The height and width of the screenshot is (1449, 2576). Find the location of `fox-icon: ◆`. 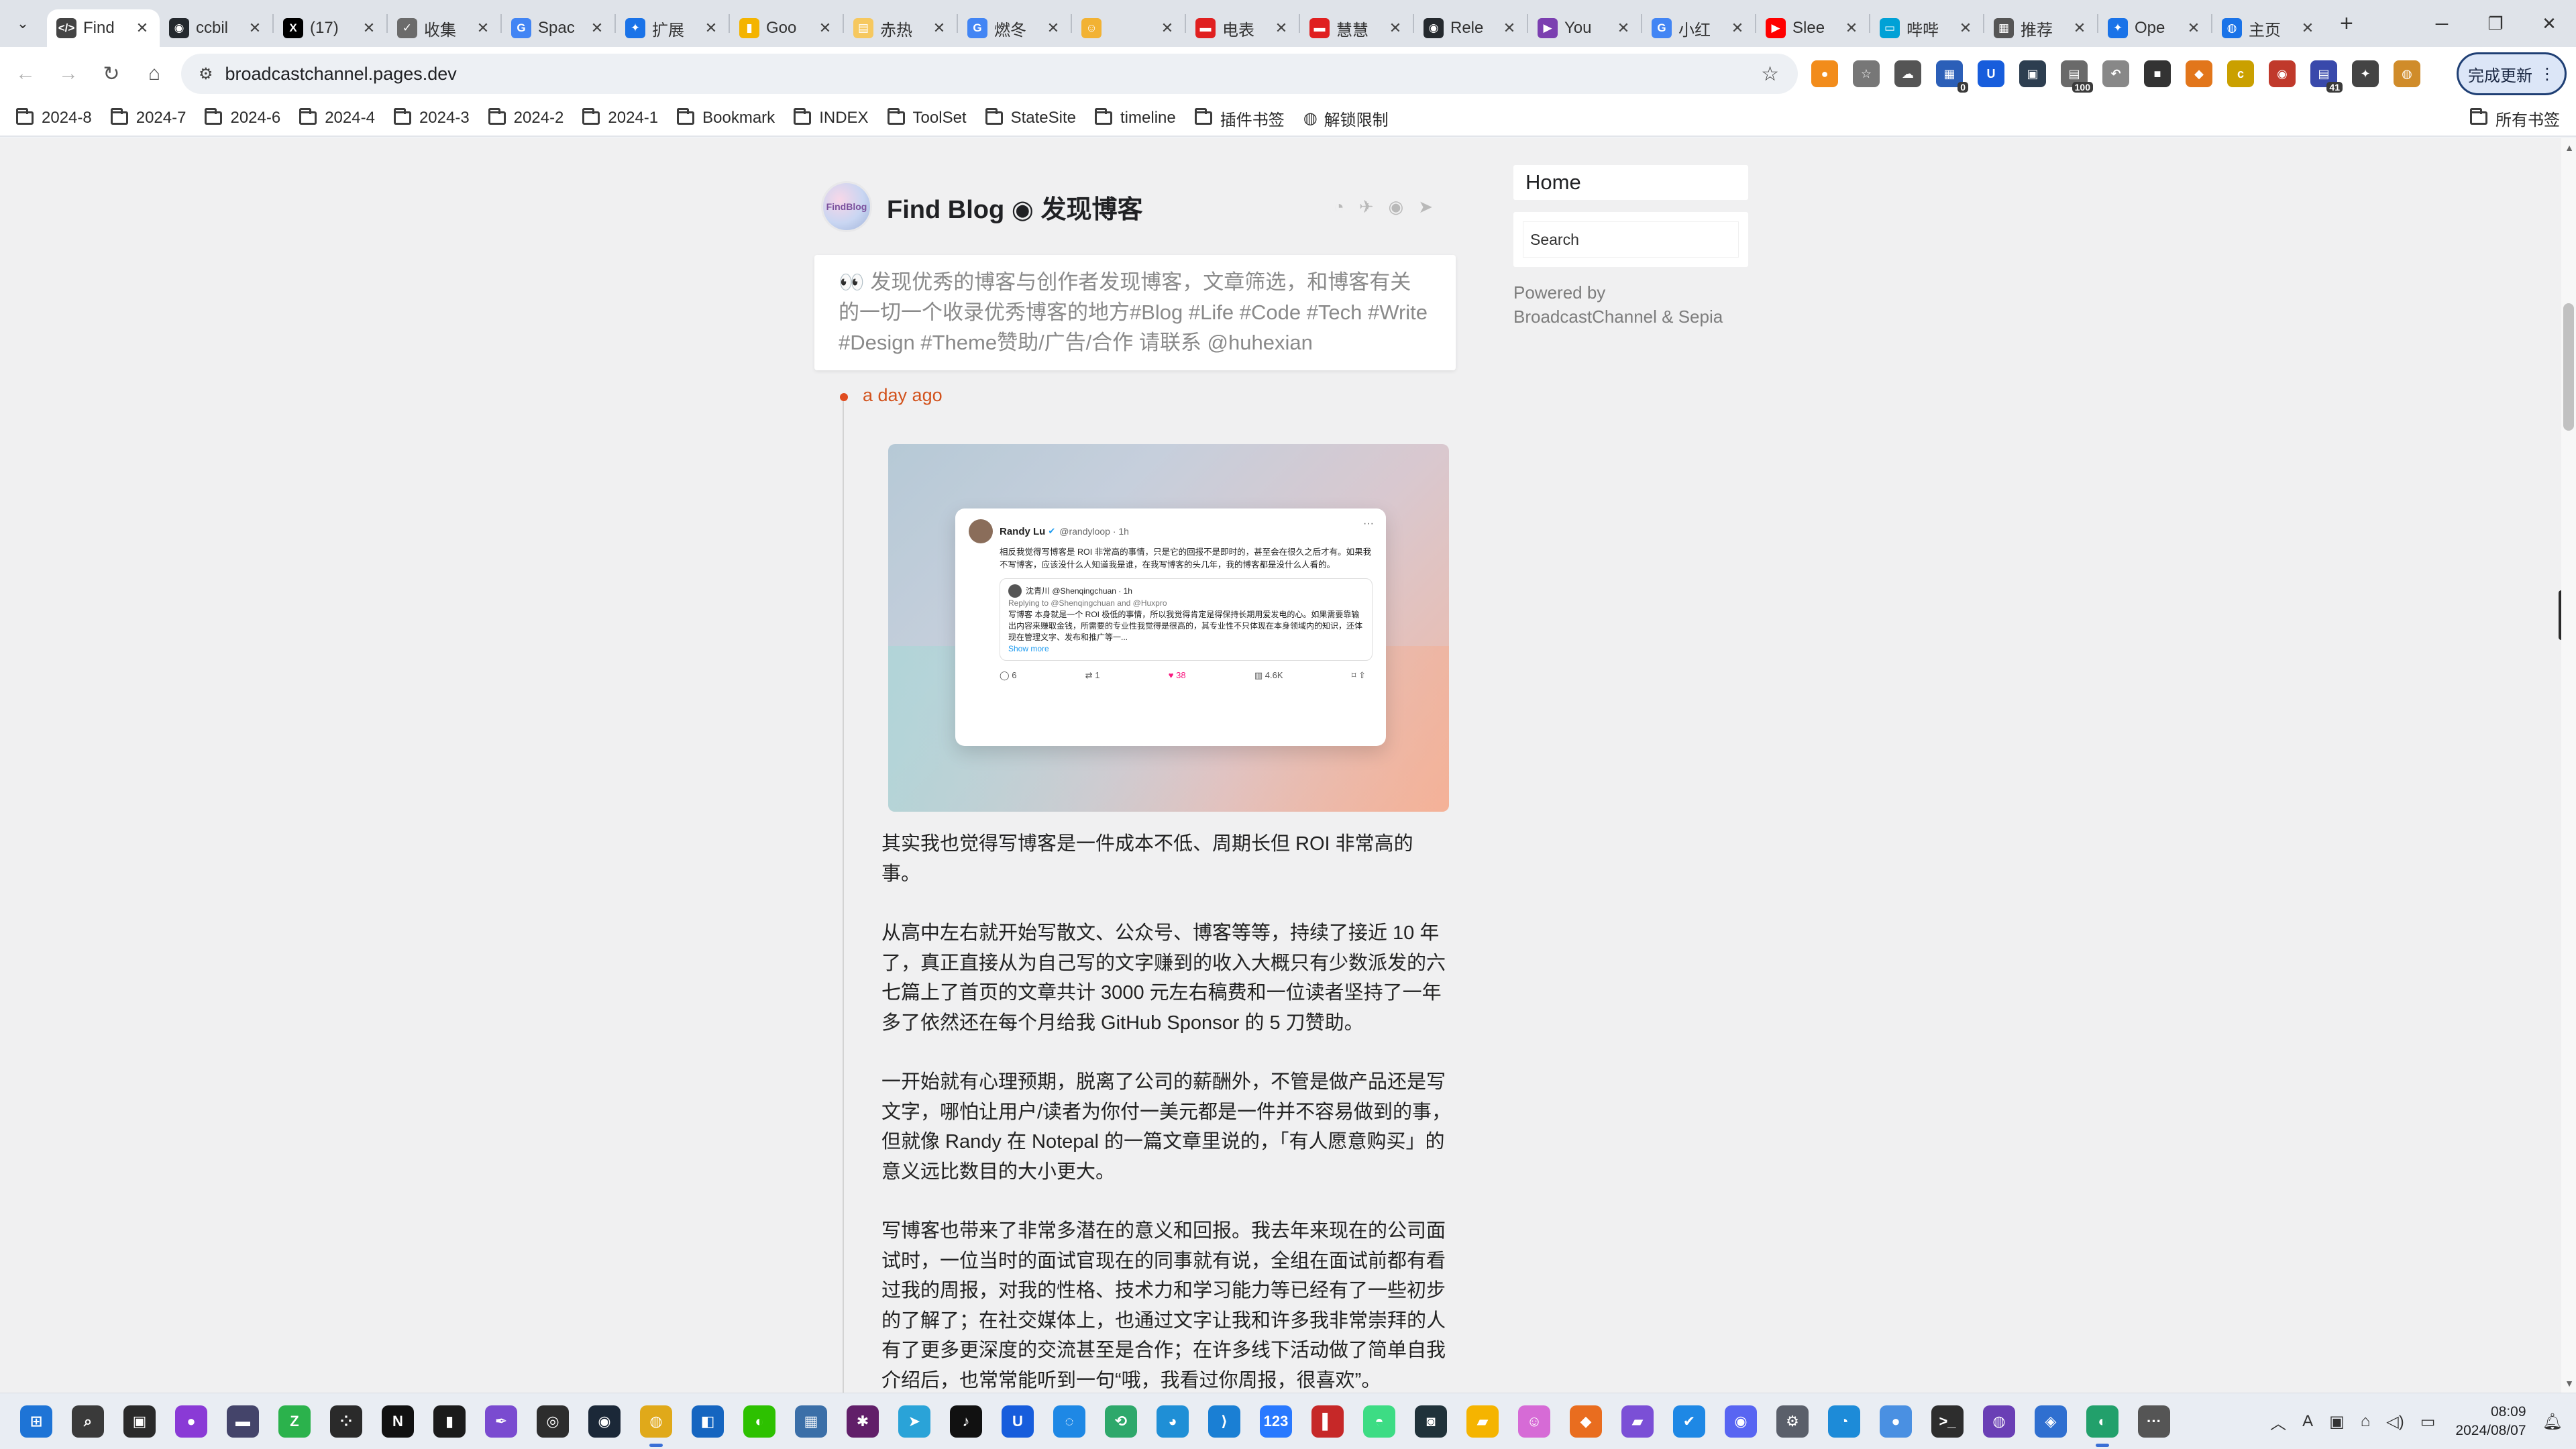

fox-icon: ◆ is located at coordinates (1586, 1421).